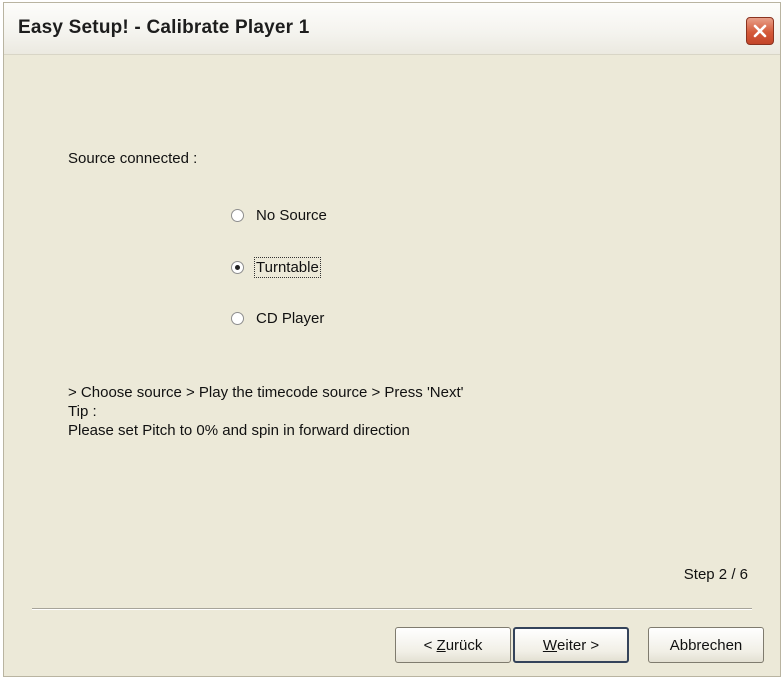 The image size is (784, 681). What do you see at coordinates (464, 645) in the screenshot?
I see `back-label-rest: urück` at bounding box center [464, 645].